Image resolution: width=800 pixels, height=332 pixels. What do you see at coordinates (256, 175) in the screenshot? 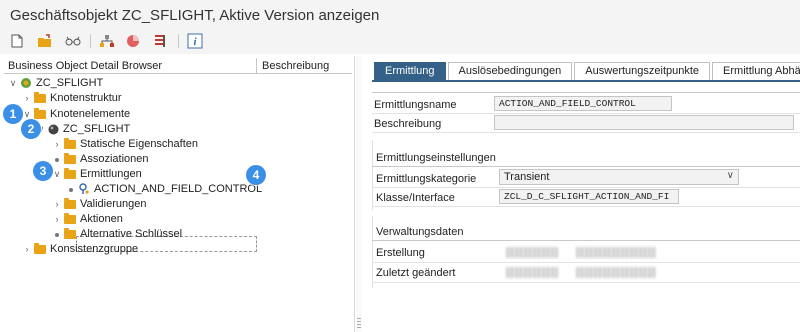
I see `callout-badge-4: 4` at bounding box center [256, 175].